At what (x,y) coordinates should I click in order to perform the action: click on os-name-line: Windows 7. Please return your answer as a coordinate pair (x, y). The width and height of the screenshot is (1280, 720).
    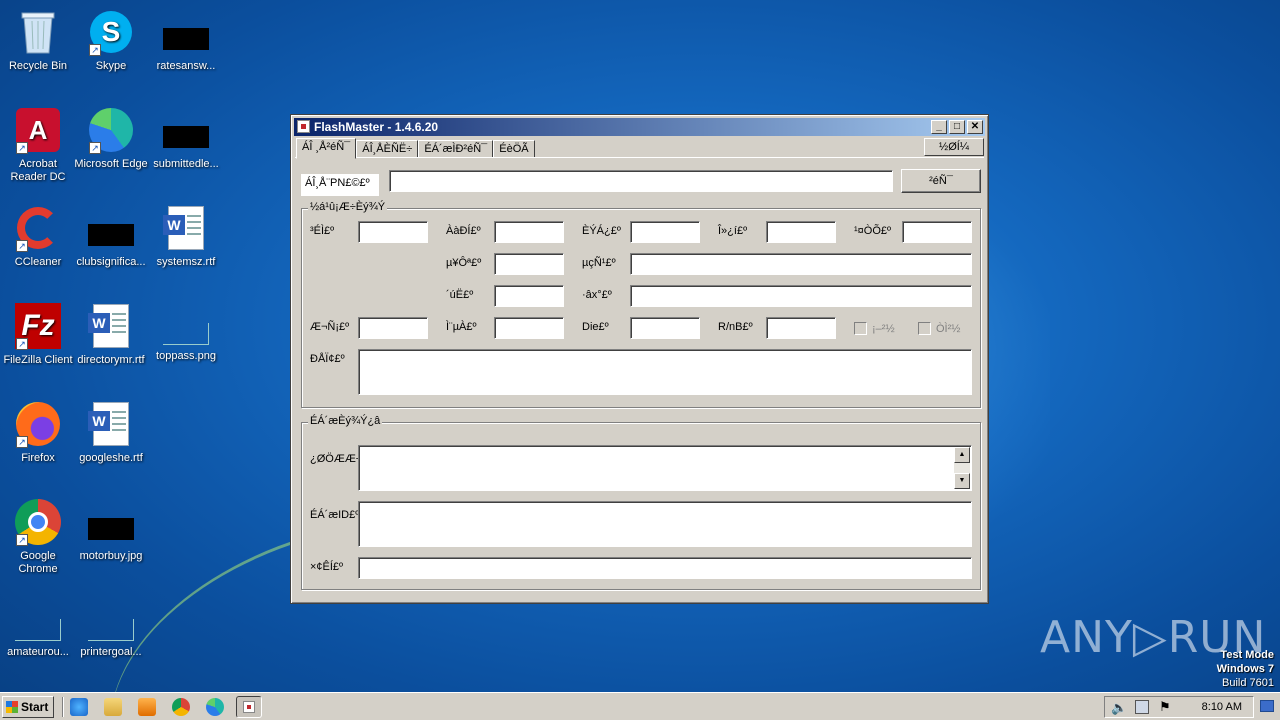
    Looking at the image, I should click on (1245, 669).